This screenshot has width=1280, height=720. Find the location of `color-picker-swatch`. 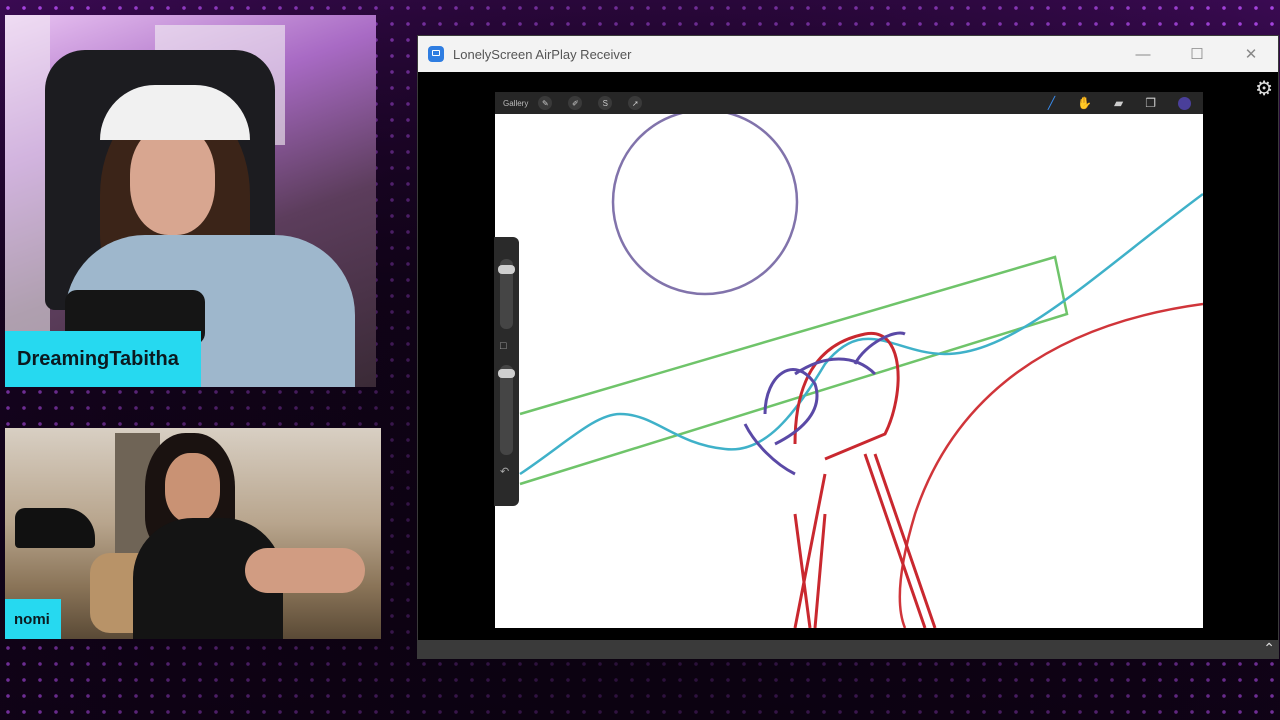

color-picker-swatch is located at coordinates (1184, 103).